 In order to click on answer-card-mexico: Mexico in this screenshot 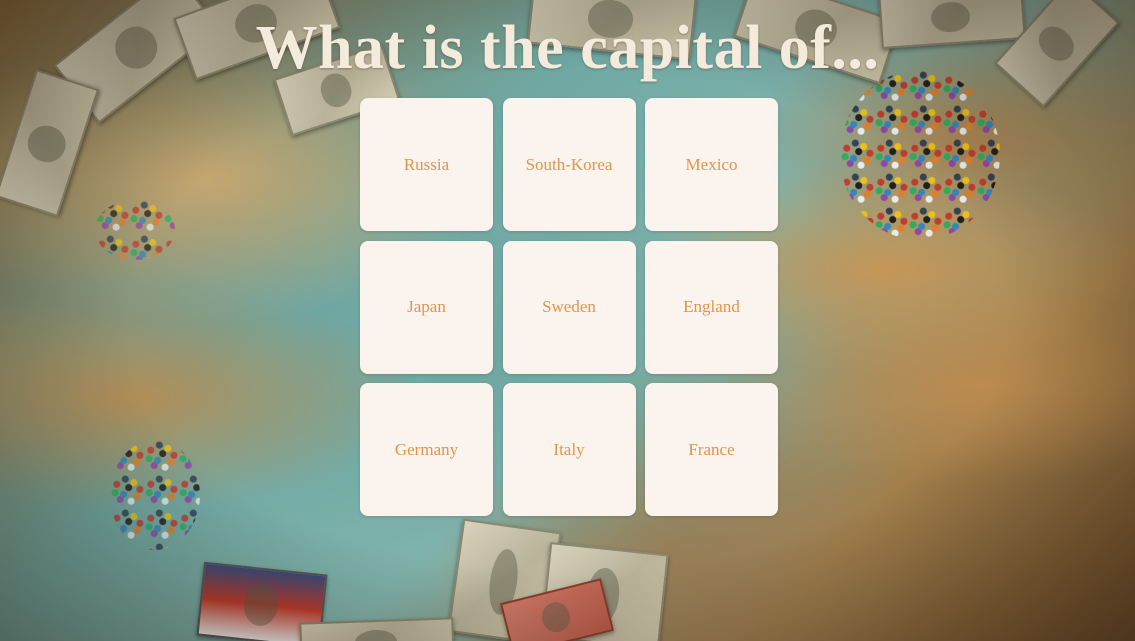, I will do `click(711, 164)`.